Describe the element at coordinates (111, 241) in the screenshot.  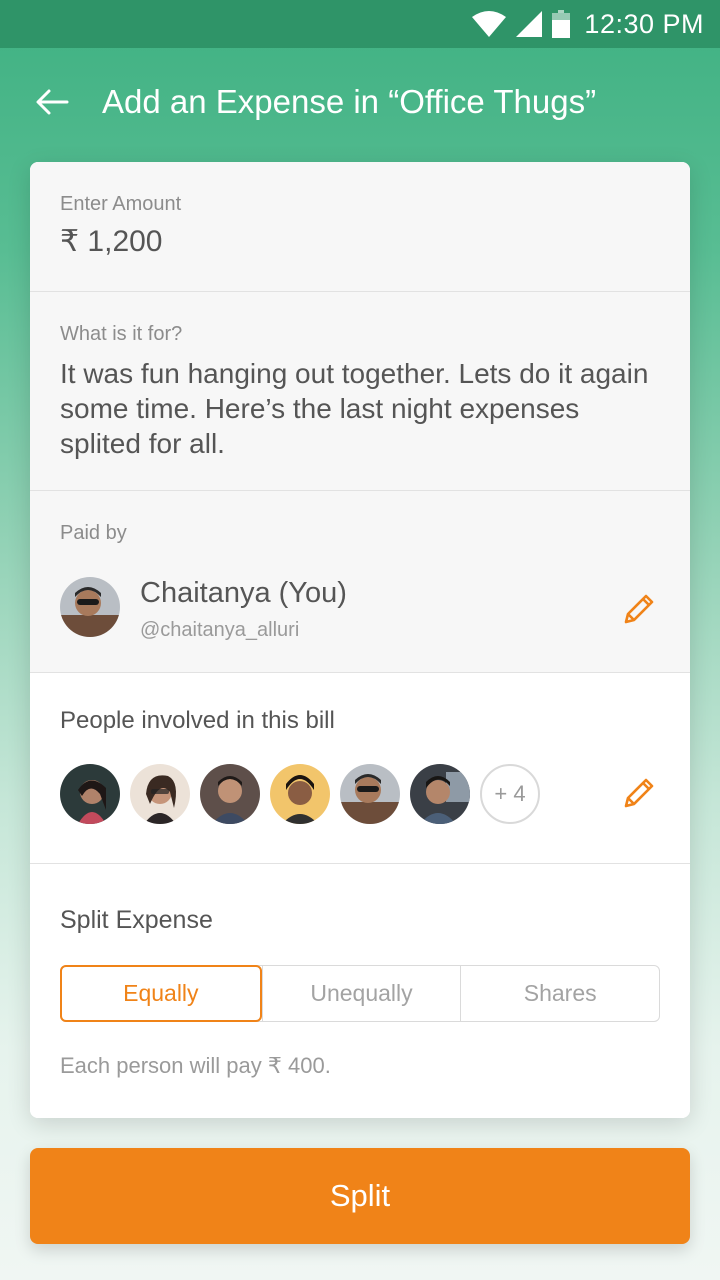
I see `amount-input: ₹ 1,200` at that location.